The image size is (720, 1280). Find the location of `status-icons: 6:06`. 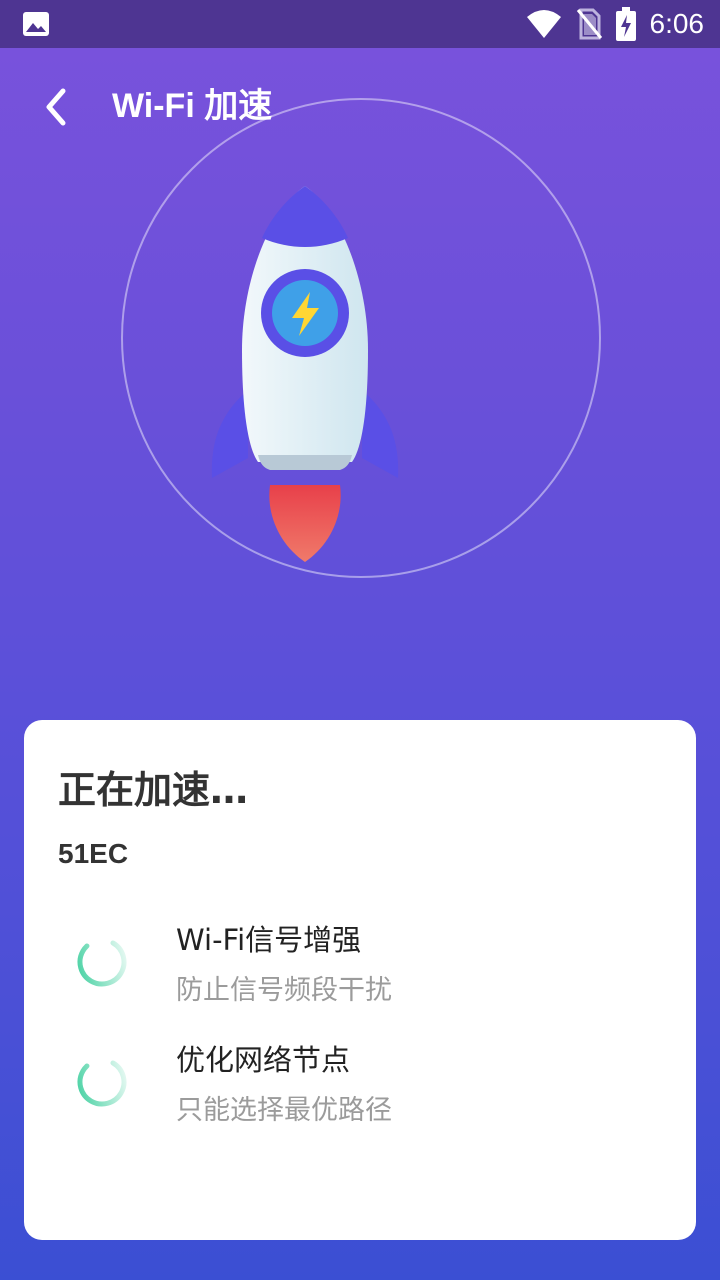

status-icons: 6:06 is located at coordinates (615, 24).